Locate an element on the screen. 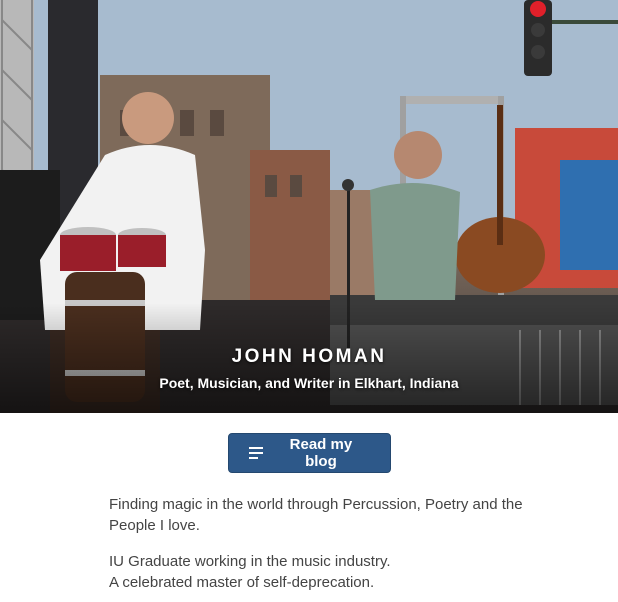  read-blog-button: Read my blog is located at coordinates (309, 453).